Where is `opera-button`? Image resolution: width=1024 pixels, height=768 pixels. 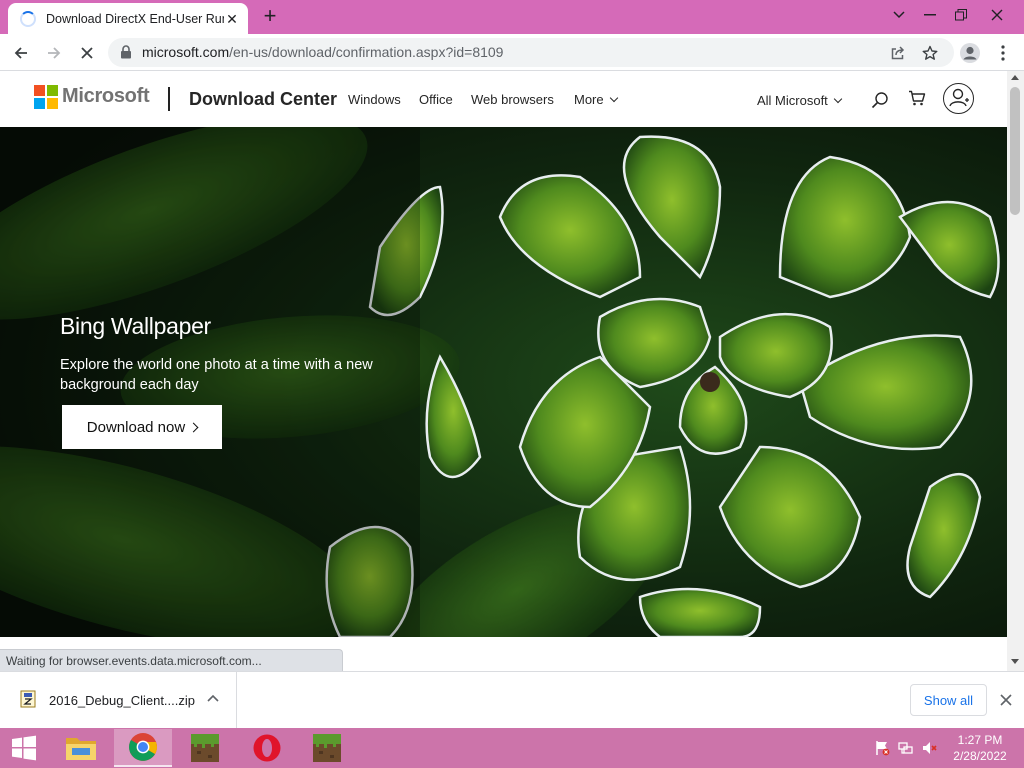
opera-button is located at coordinates (267, 748).